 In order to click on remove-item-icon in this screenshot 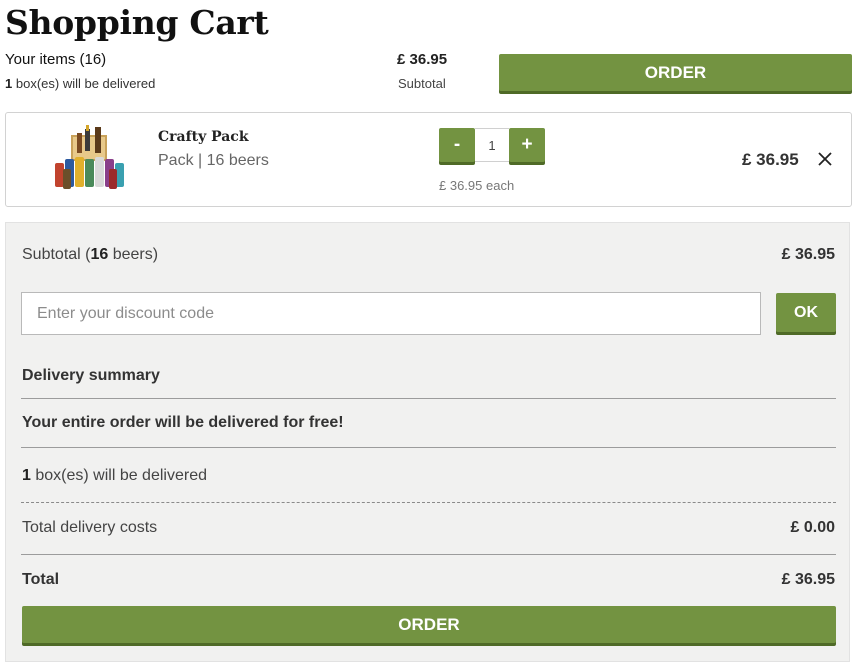, I will do `click(825, 159)`.